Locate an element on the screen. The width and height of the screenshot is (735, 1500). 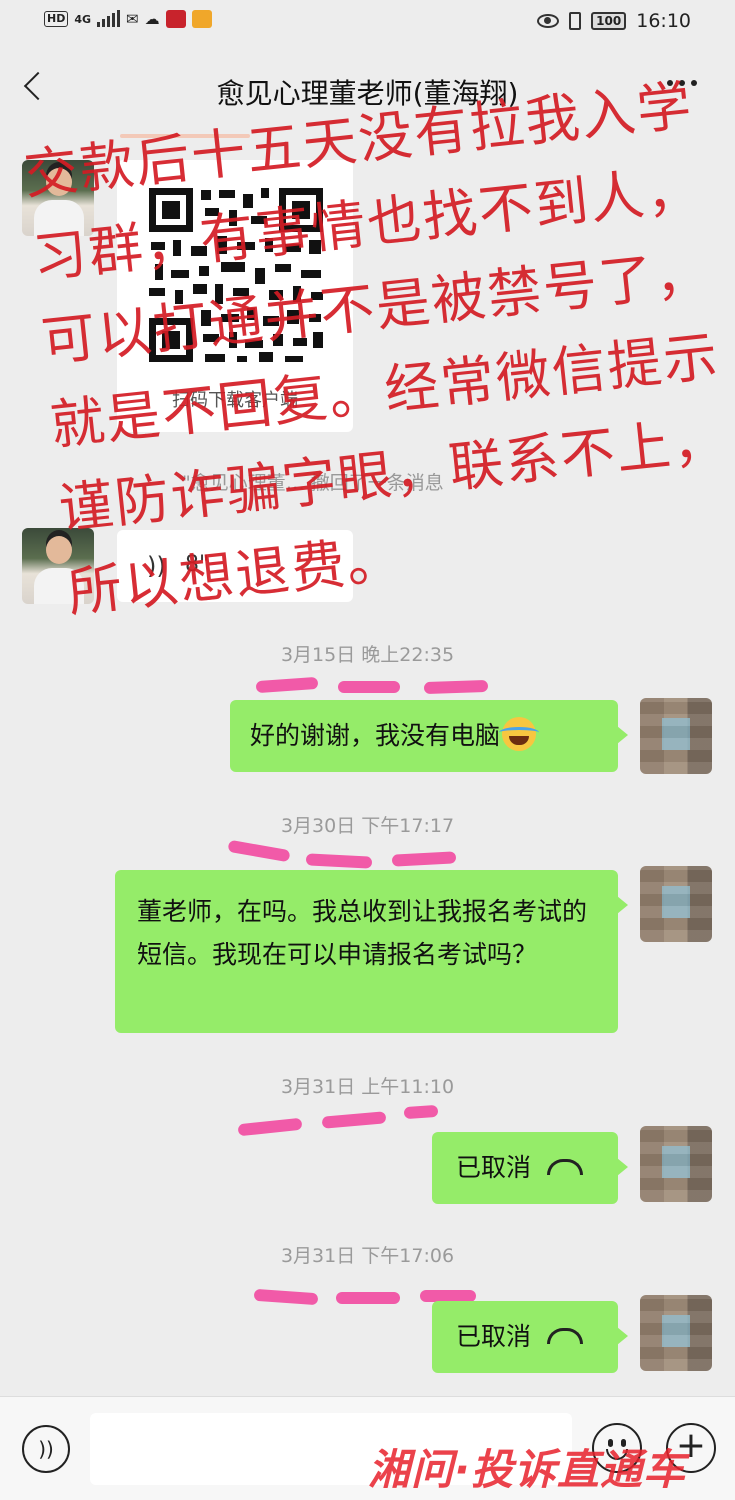
more-icon is located at coordinates (682, 83).